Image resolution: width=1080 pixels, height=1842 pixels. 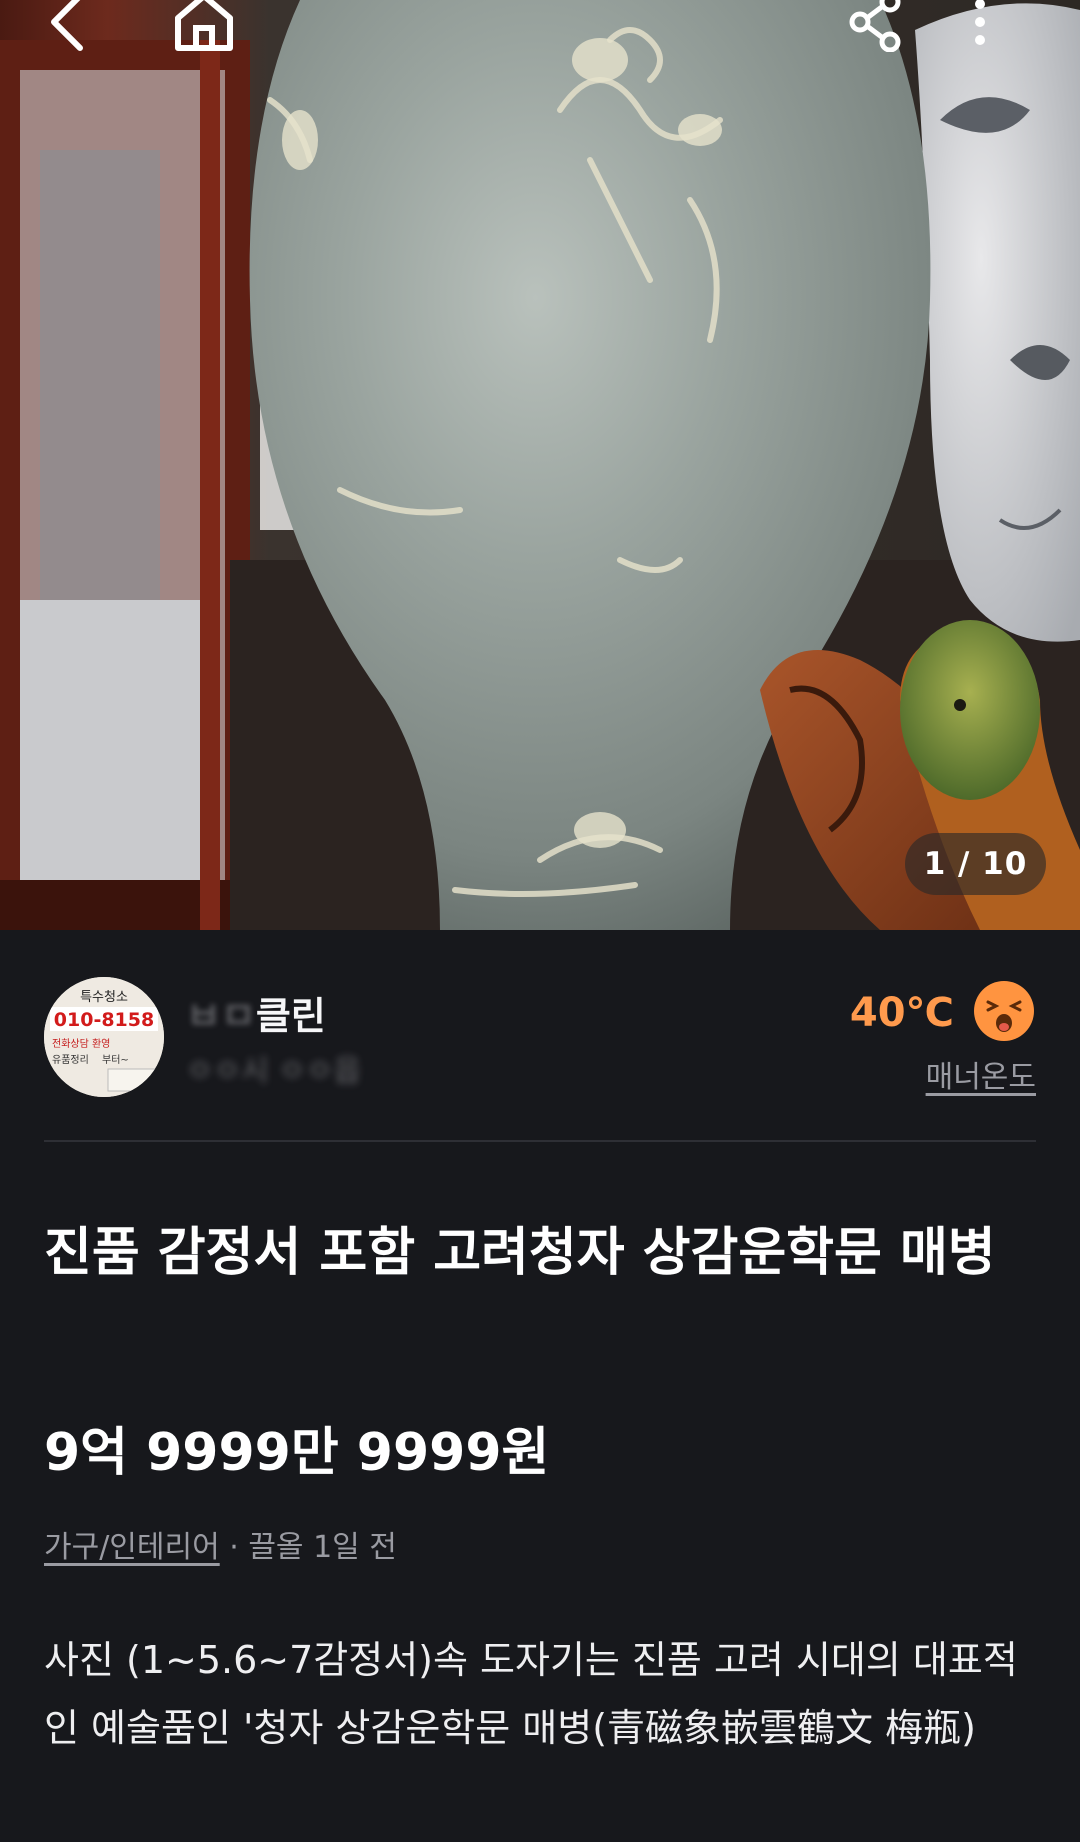 I want to click on top-bar, so click(x=540, y=35).